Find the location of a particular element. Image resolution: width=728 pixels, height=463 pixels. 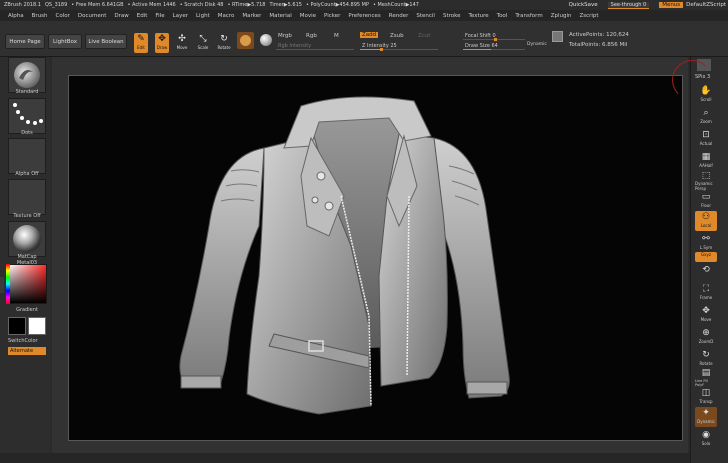

menu-zplugin: Zplugin is located at coordinates (561, 16).